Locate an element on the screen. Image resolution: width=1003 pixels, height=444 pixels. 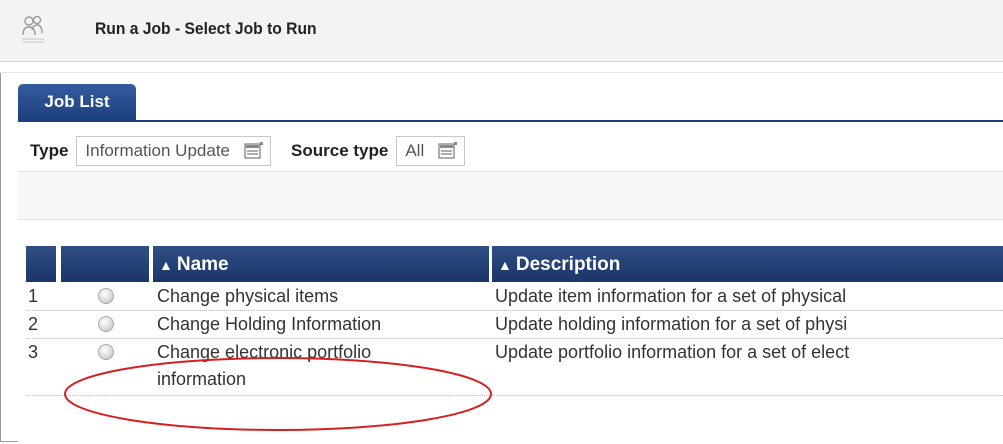
column-header-name: ▲︎ Name is located at coordinates (321, 264).